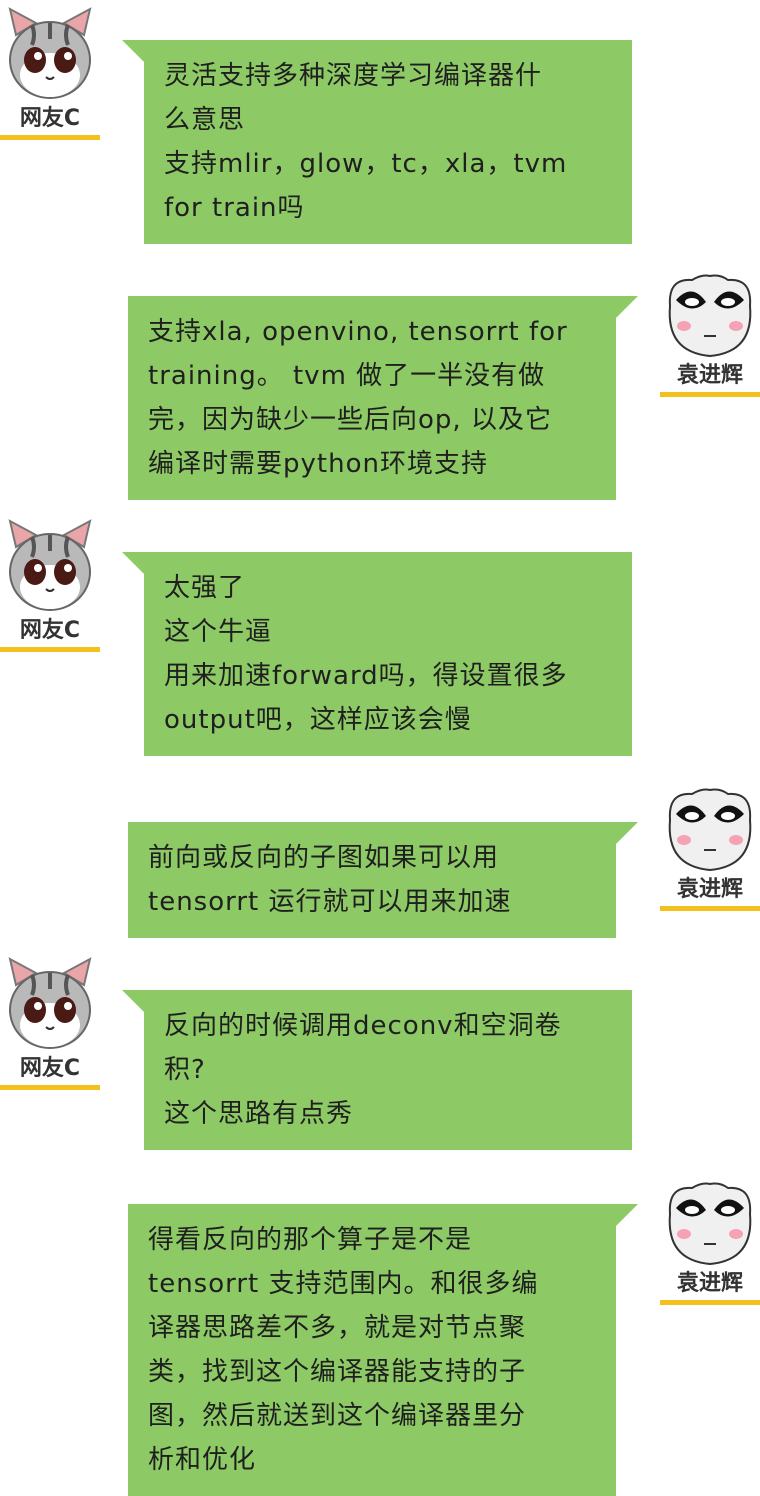  What do you see at coordinates (310, 1240) in the screenshot?
I see `message-text: 得看反向的那个算子是不是` at bounding box center [310, 1240].